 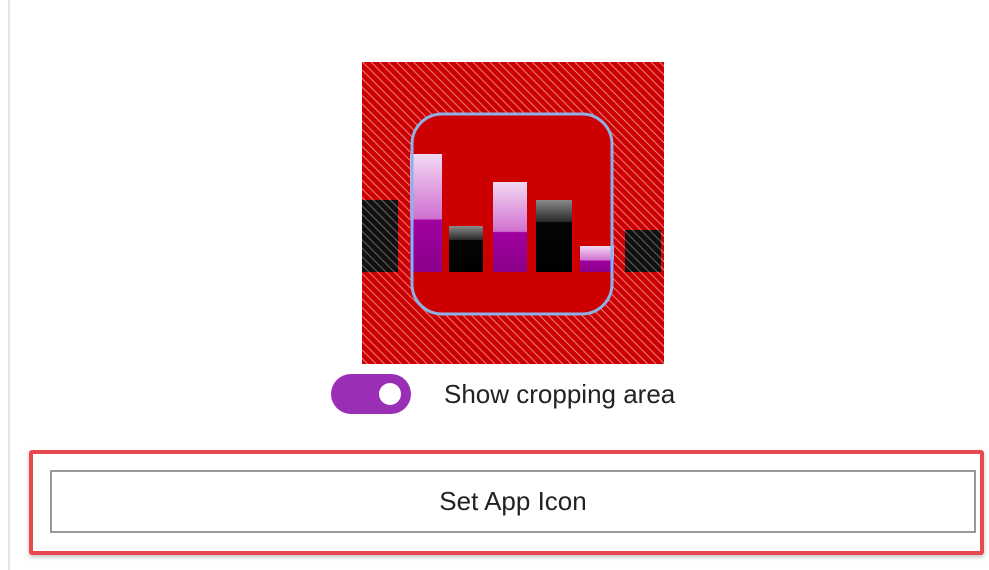 I want to click on show-cropping-label: Show cropping area, so click(x=560, y=393).